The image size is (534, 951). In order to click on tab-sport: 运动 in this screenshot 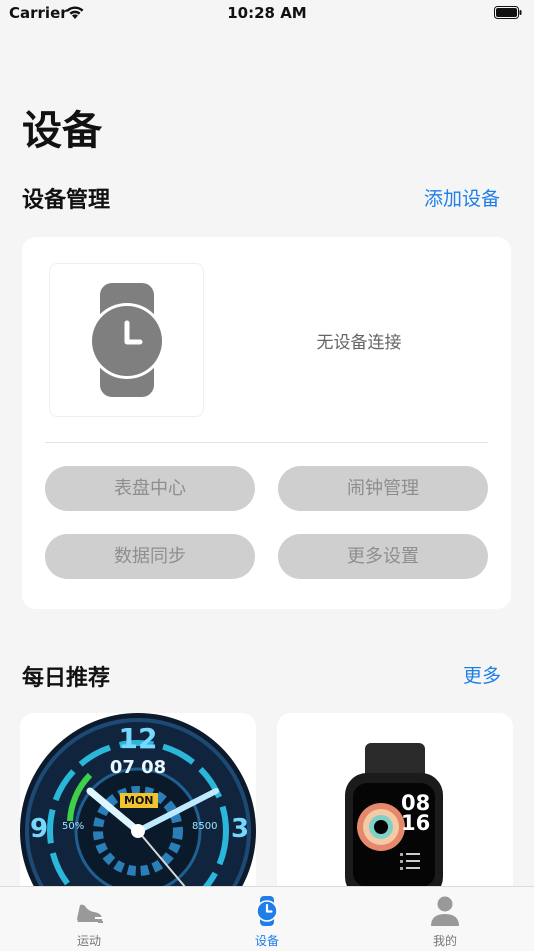, I will do `click(89, 919)`.